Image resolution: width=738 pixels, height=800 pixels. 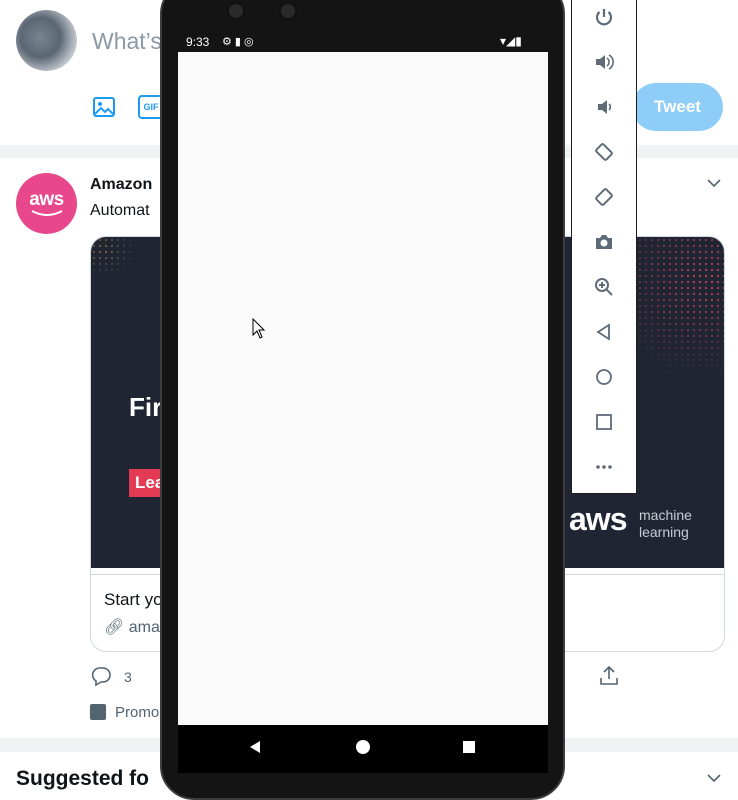 I want to click on reply-count: 3, so click(x=128, y=677).